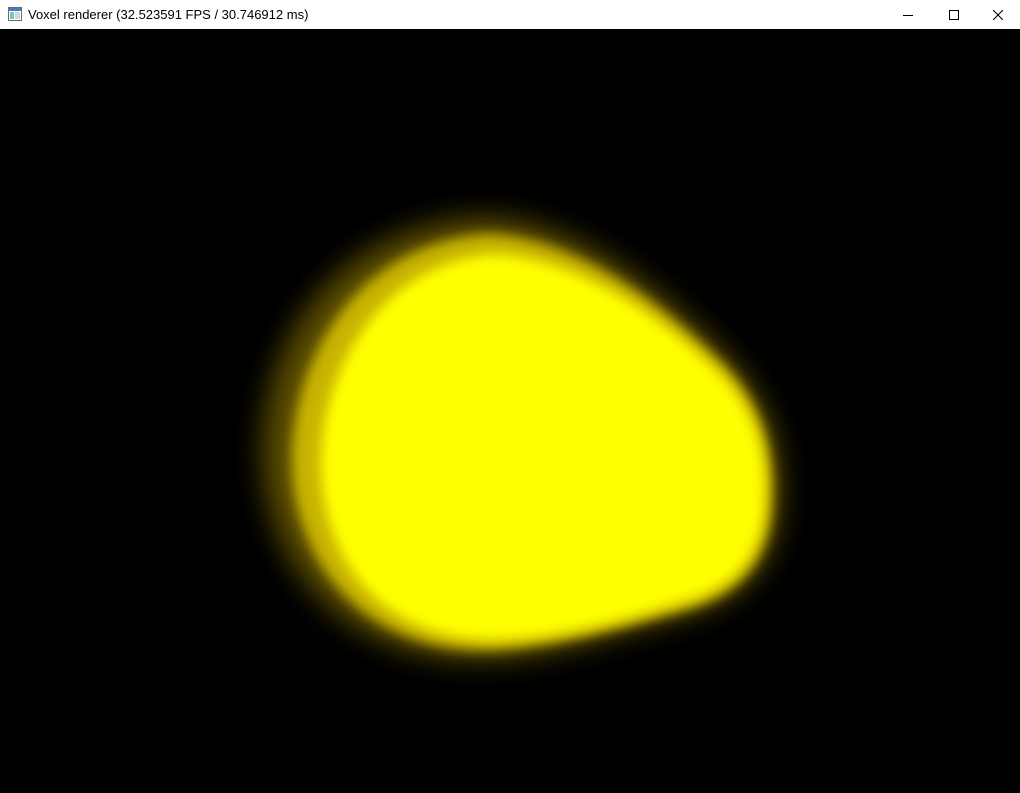 The height and width of the screenshot is (793, 1020). I want to click on maximize-button, so click(954, 14).